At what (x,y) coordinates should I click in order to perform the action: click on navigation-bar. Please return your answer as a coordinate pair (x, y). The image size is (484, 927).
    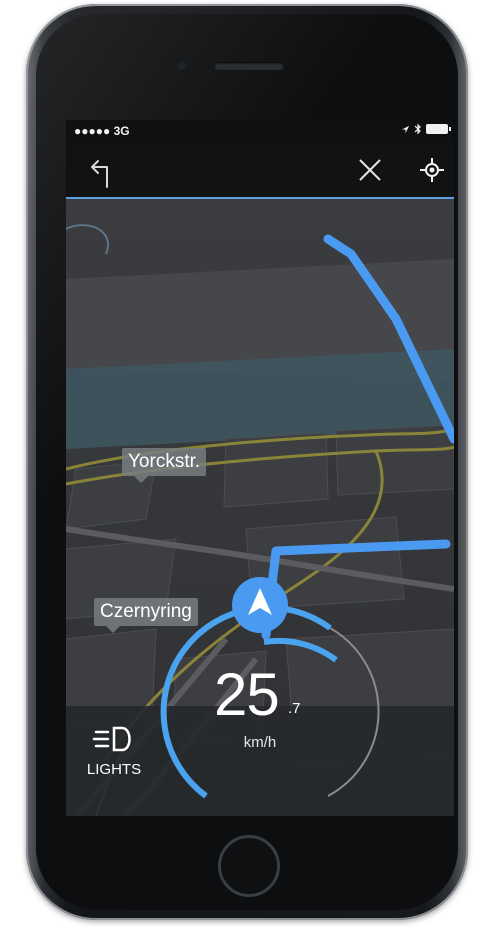
    Looking at the image, I should click on (260, 169).